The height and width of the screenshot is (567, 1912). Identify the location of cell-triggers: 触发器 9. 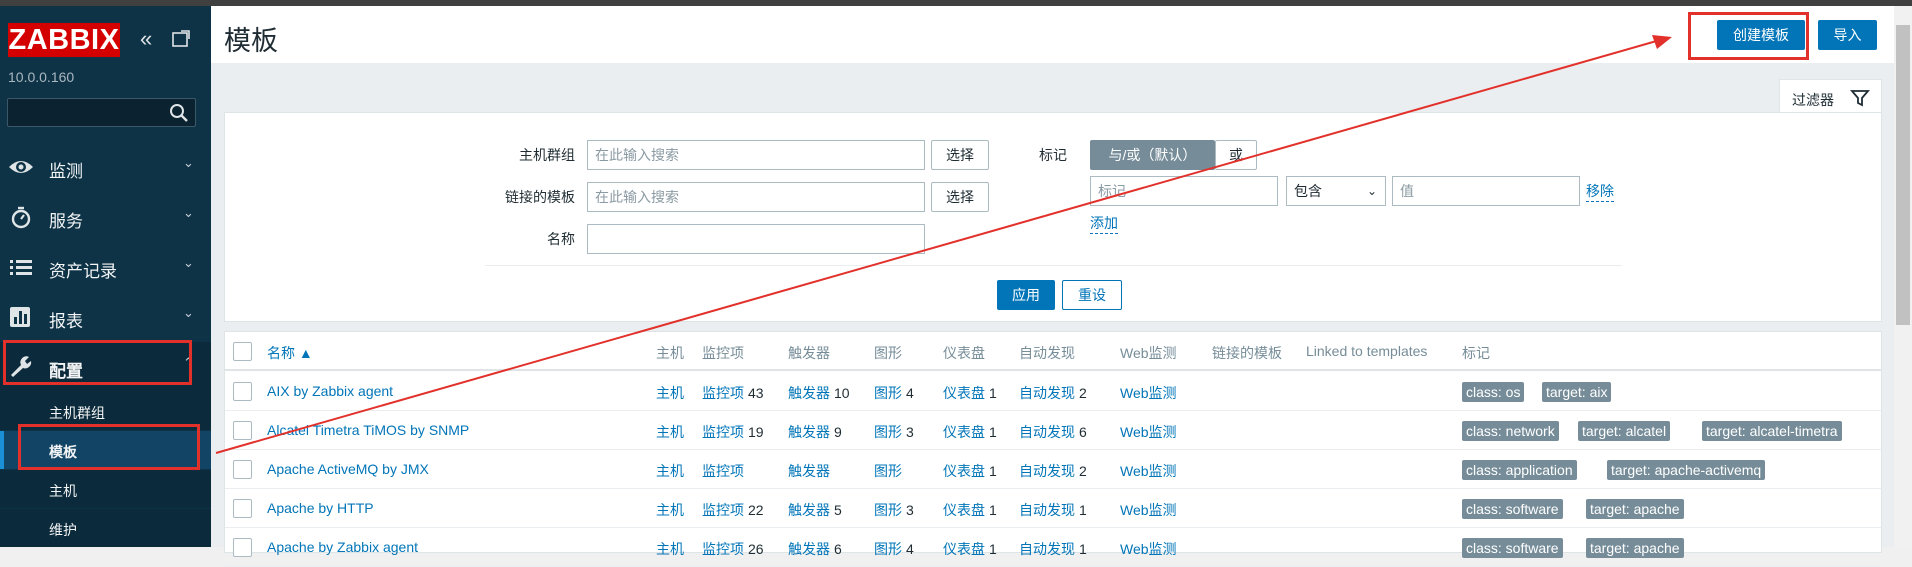
(815, 432).